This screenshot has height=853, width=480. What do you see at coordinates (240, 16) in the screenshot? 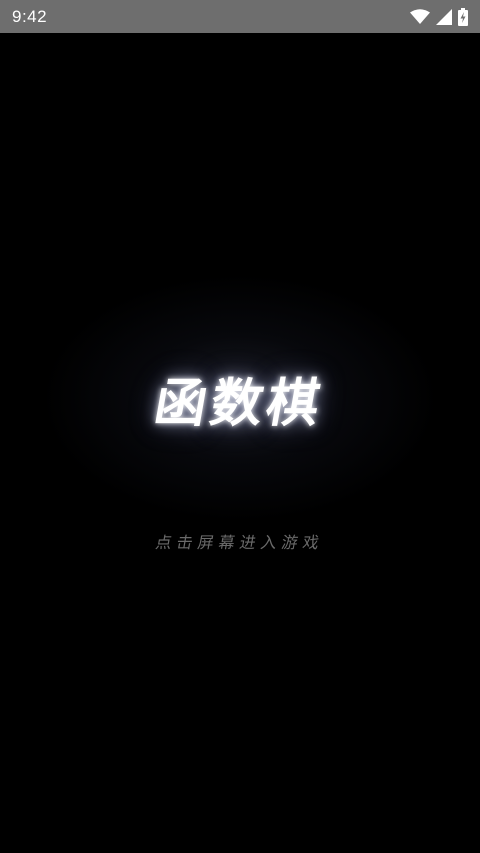
I see `status-bar: 9:42` at bounding box center [240, 16].